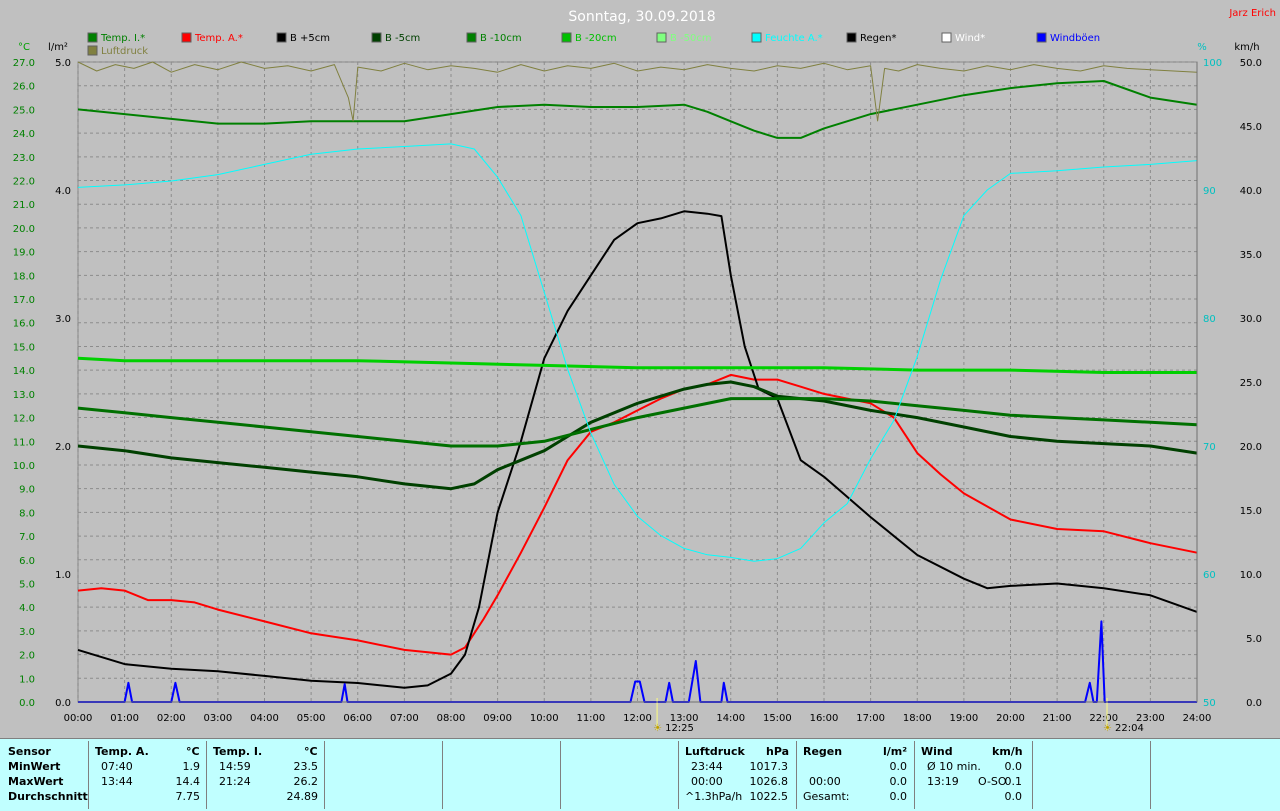 The height and width of the screenshot is (811, 1280). I want to click on wind-tick-label: 25.0, so click(1251, 383).